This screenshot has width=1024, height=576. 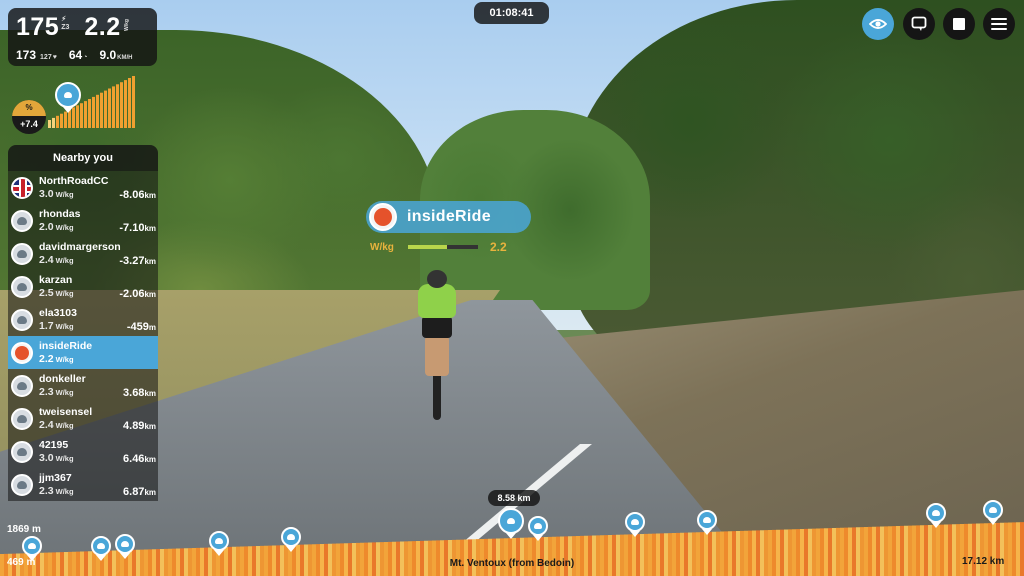 What do you see at coordinates (83, 385) in the screenshot?
I see `nearby-rider-row: donkeller 2.3 W/kg 3.68km` at bounding box center [83, 385].